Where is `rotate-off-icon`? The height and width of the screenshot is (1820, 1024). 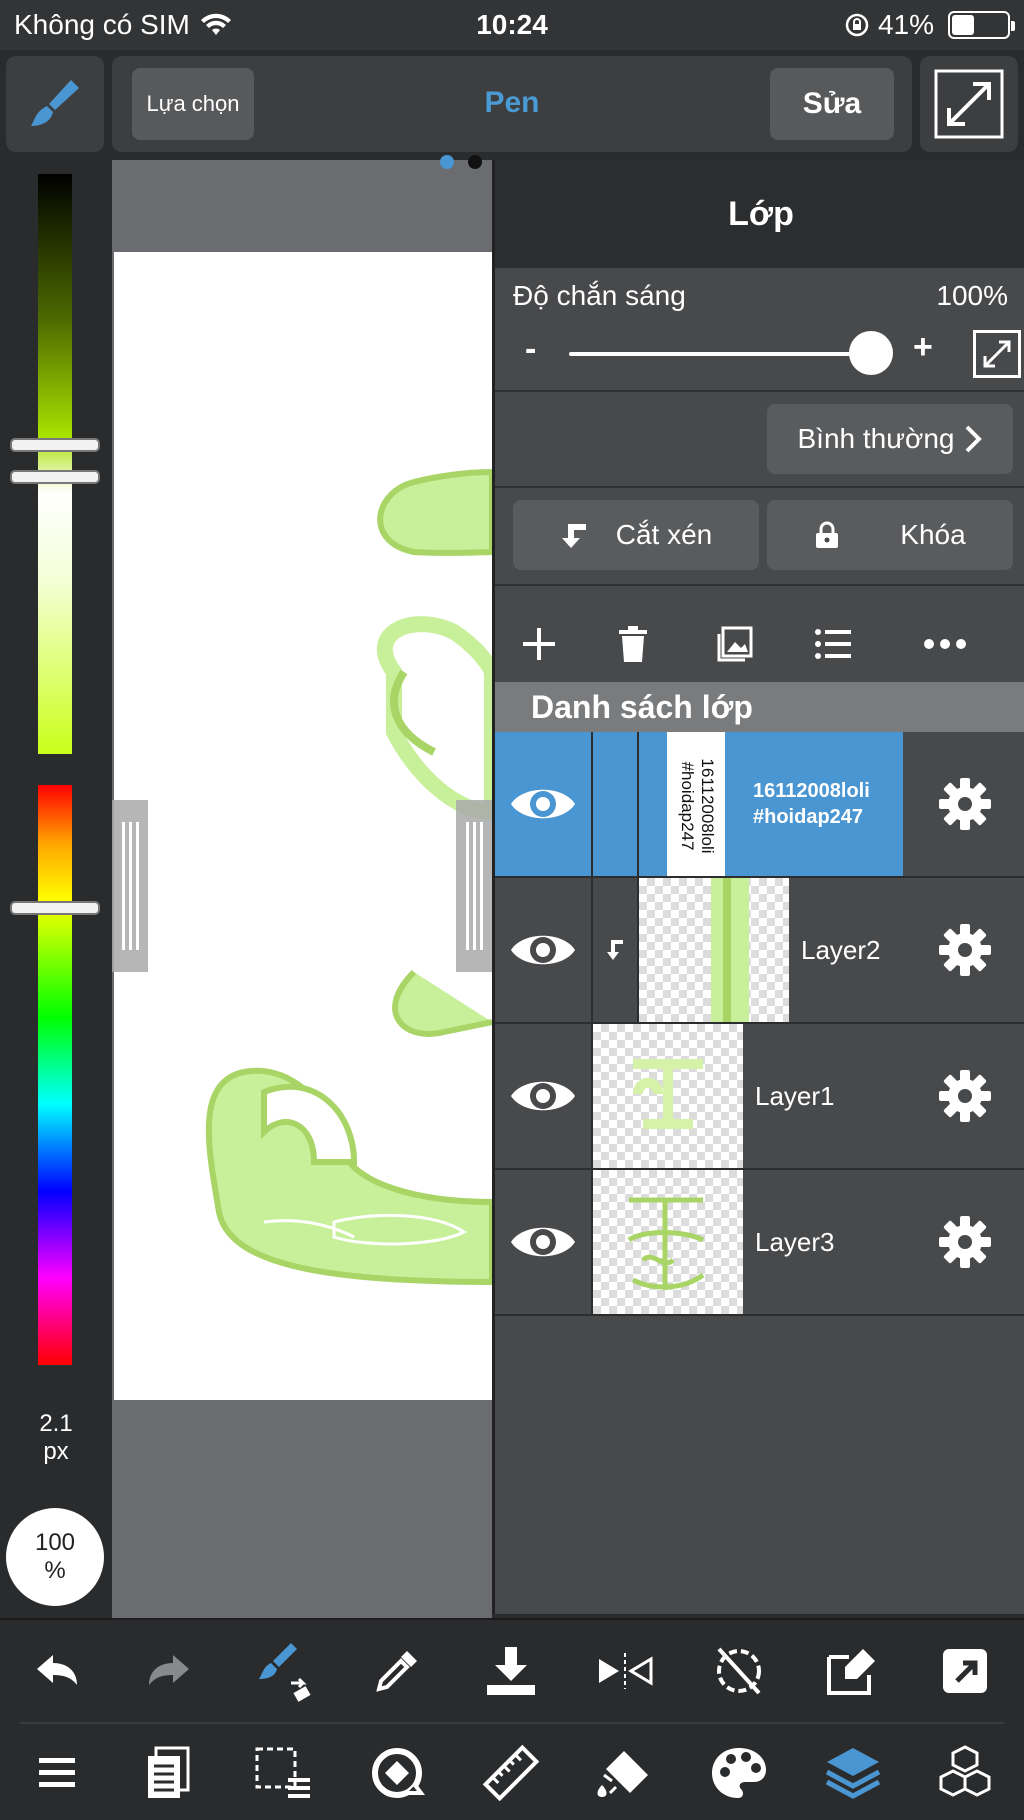
rotate-off-icon is located at coordinates (739, 1671).